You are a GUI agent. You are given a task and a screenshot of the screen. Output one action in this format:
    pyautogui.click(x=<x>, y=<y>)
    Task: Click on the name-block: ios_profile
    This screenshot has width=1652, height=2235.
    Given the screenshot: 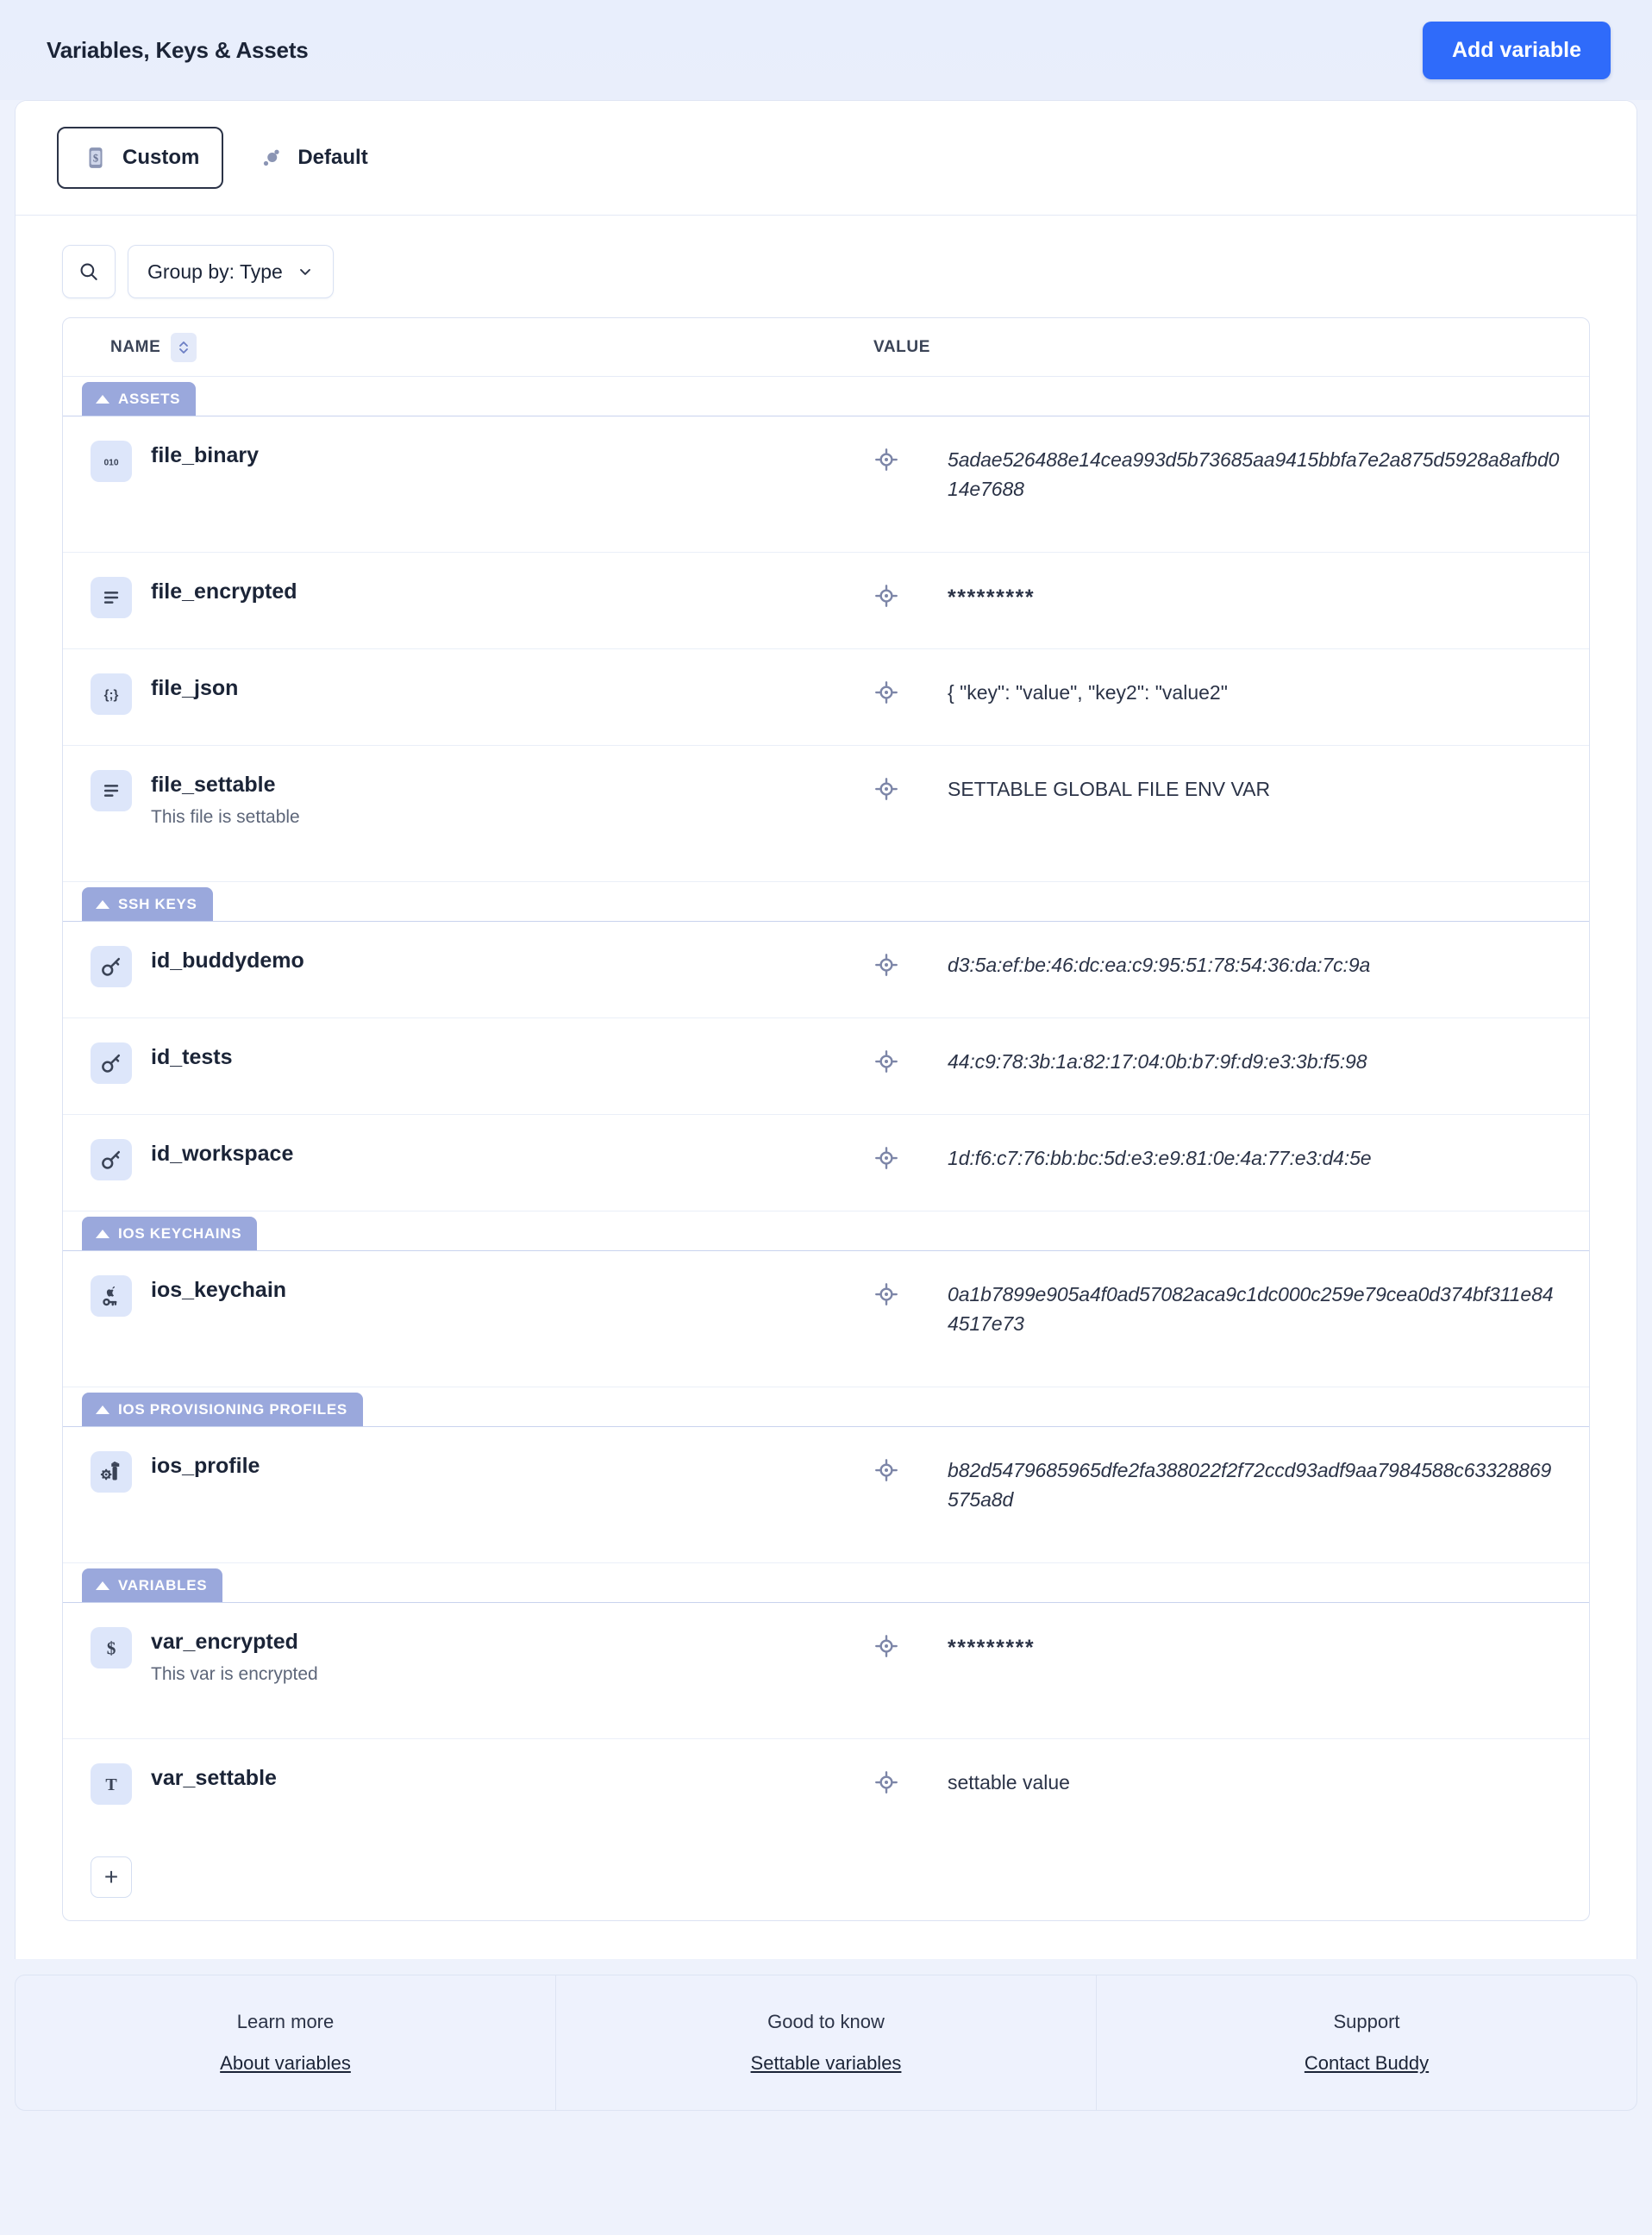 What is the action you would take?
    pyautogui.click(x=205, y=1465)
    